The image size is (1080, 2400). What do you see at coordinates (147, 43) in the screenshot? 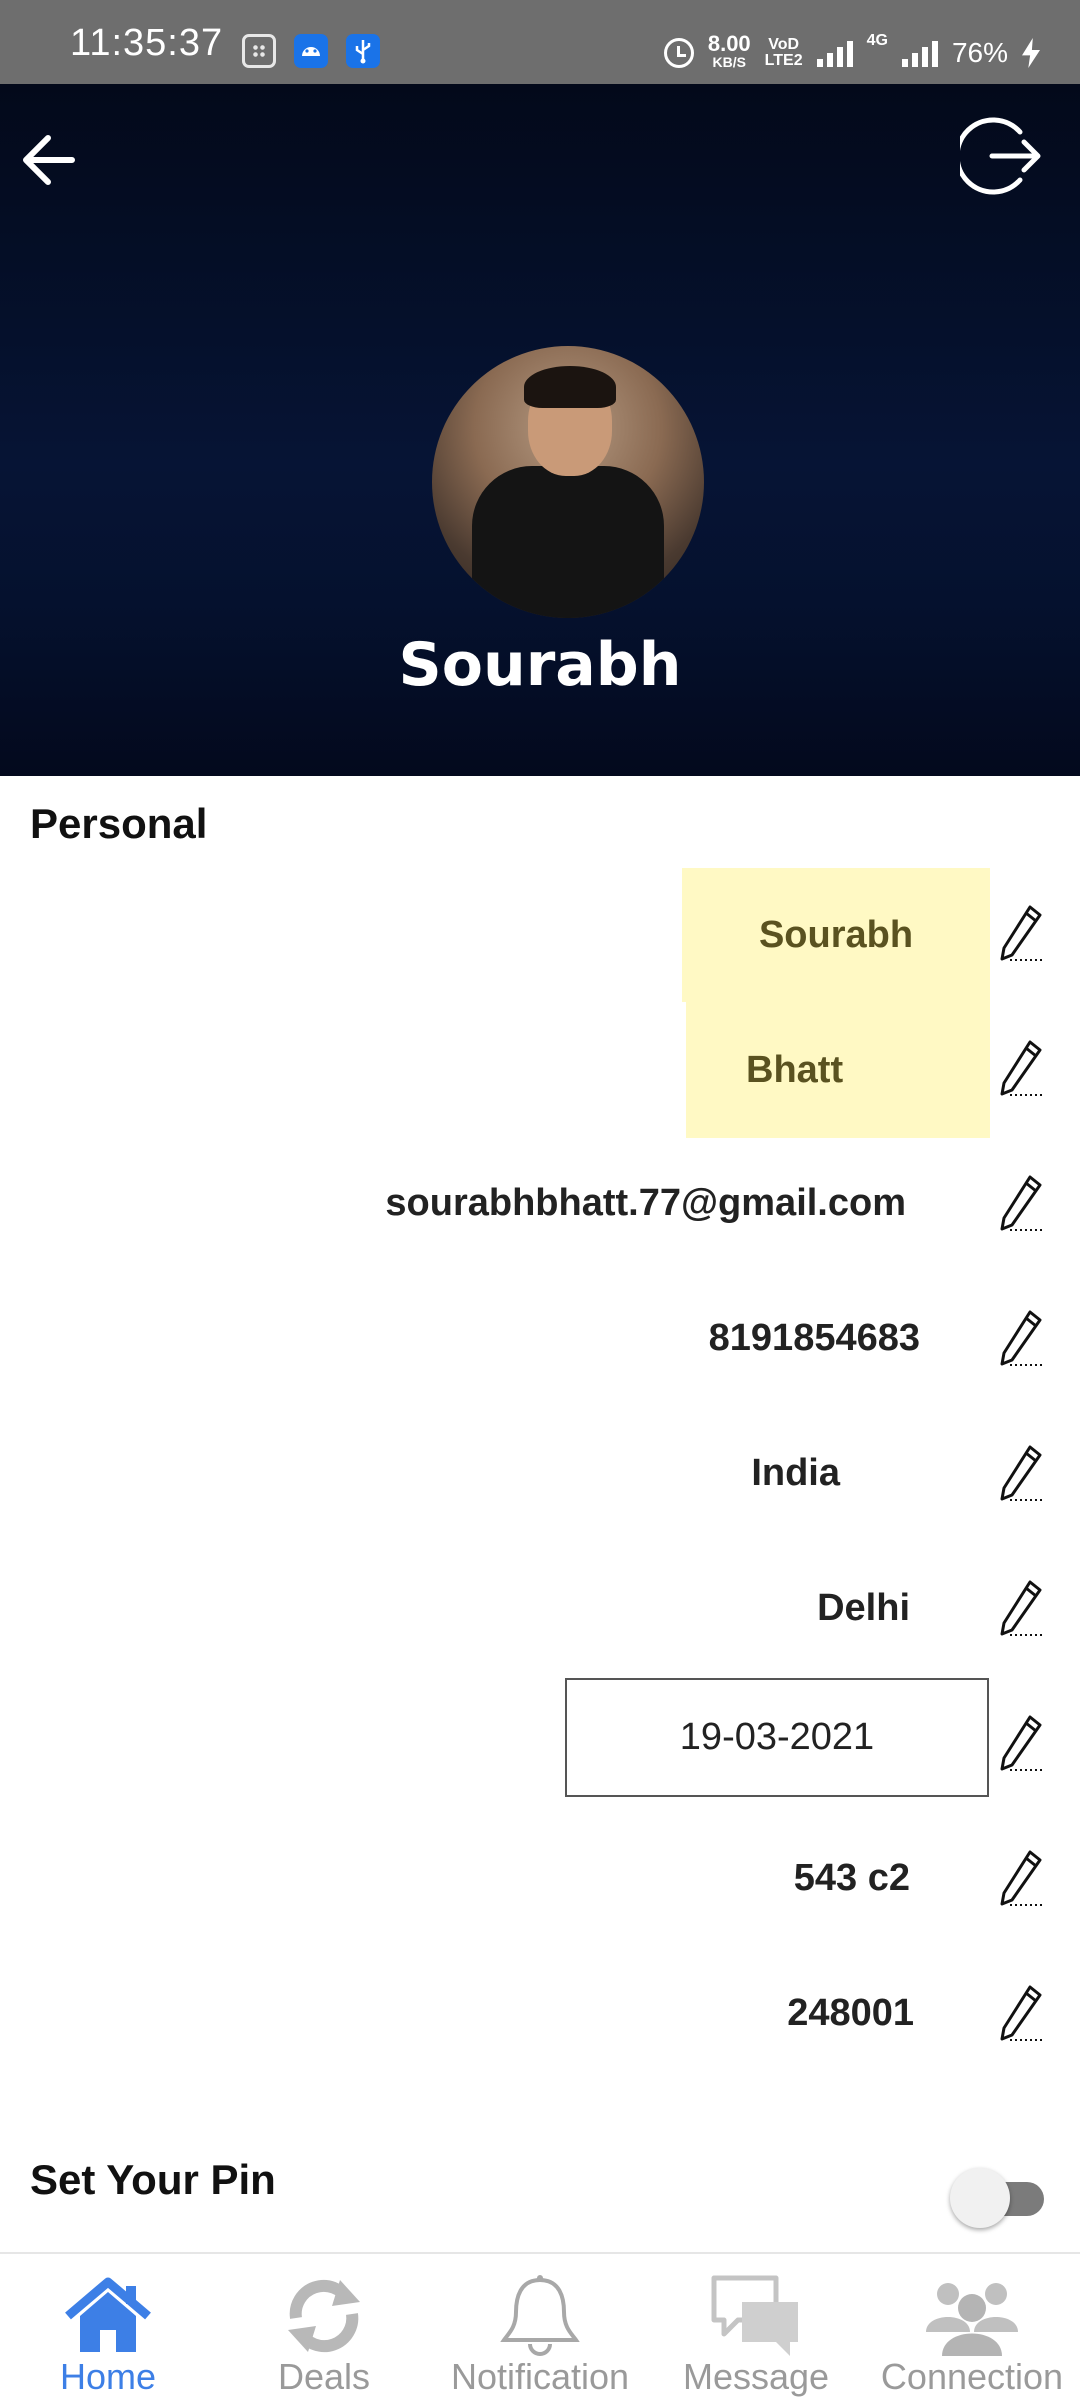
I see `status-time: 11:35:37` at bounding box center [147, 43].